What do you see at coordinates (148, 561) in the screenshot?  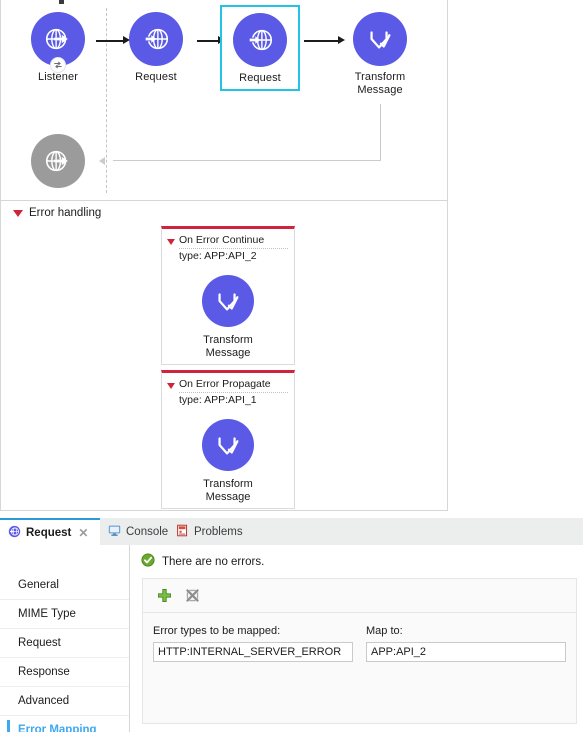 I see `success-check-icon` at bounding box center [148, 561].